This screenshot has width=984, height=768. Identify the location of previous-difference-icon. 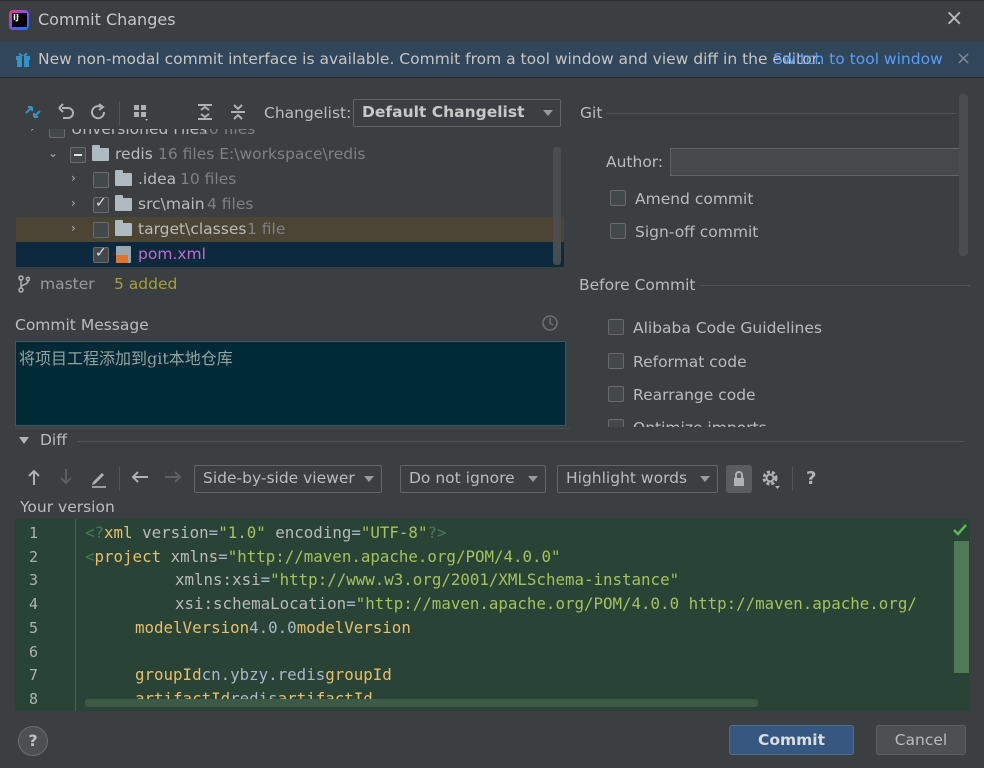
(34, 479).